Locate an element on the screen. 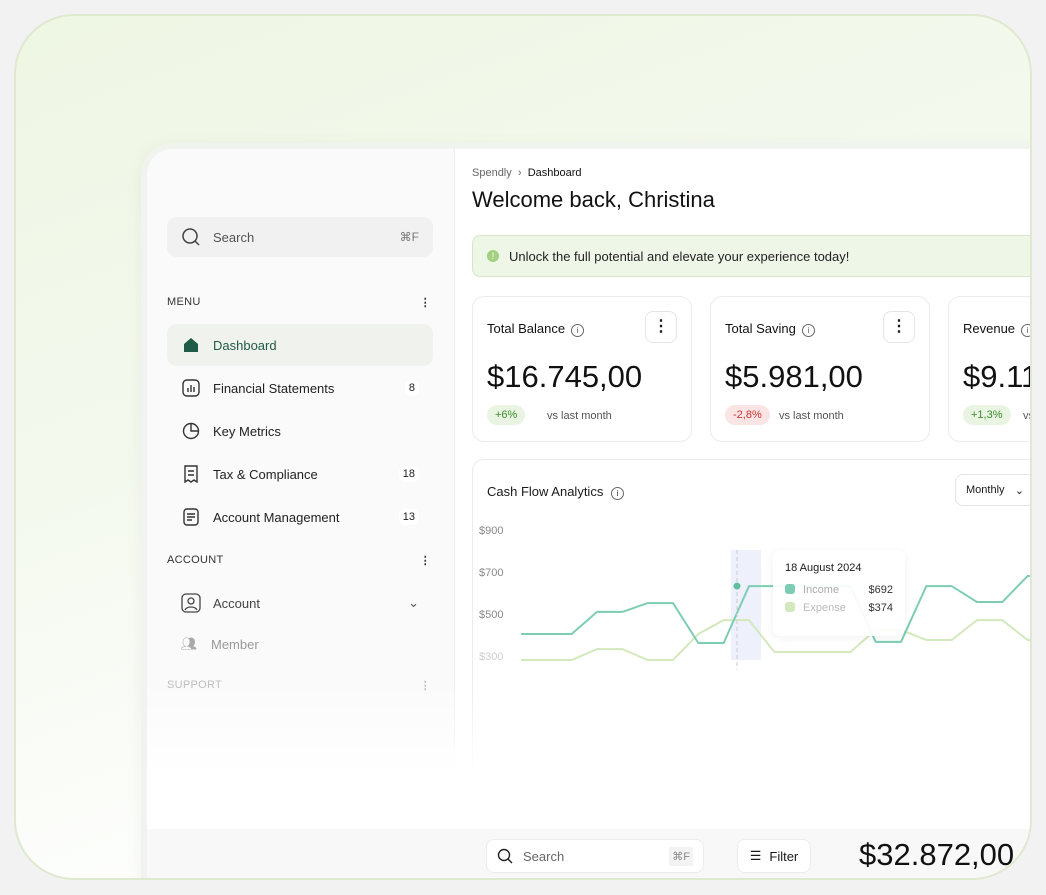 This screenshot has width=1046, height=895. item-label: Member is located at coordinates (235, 644).